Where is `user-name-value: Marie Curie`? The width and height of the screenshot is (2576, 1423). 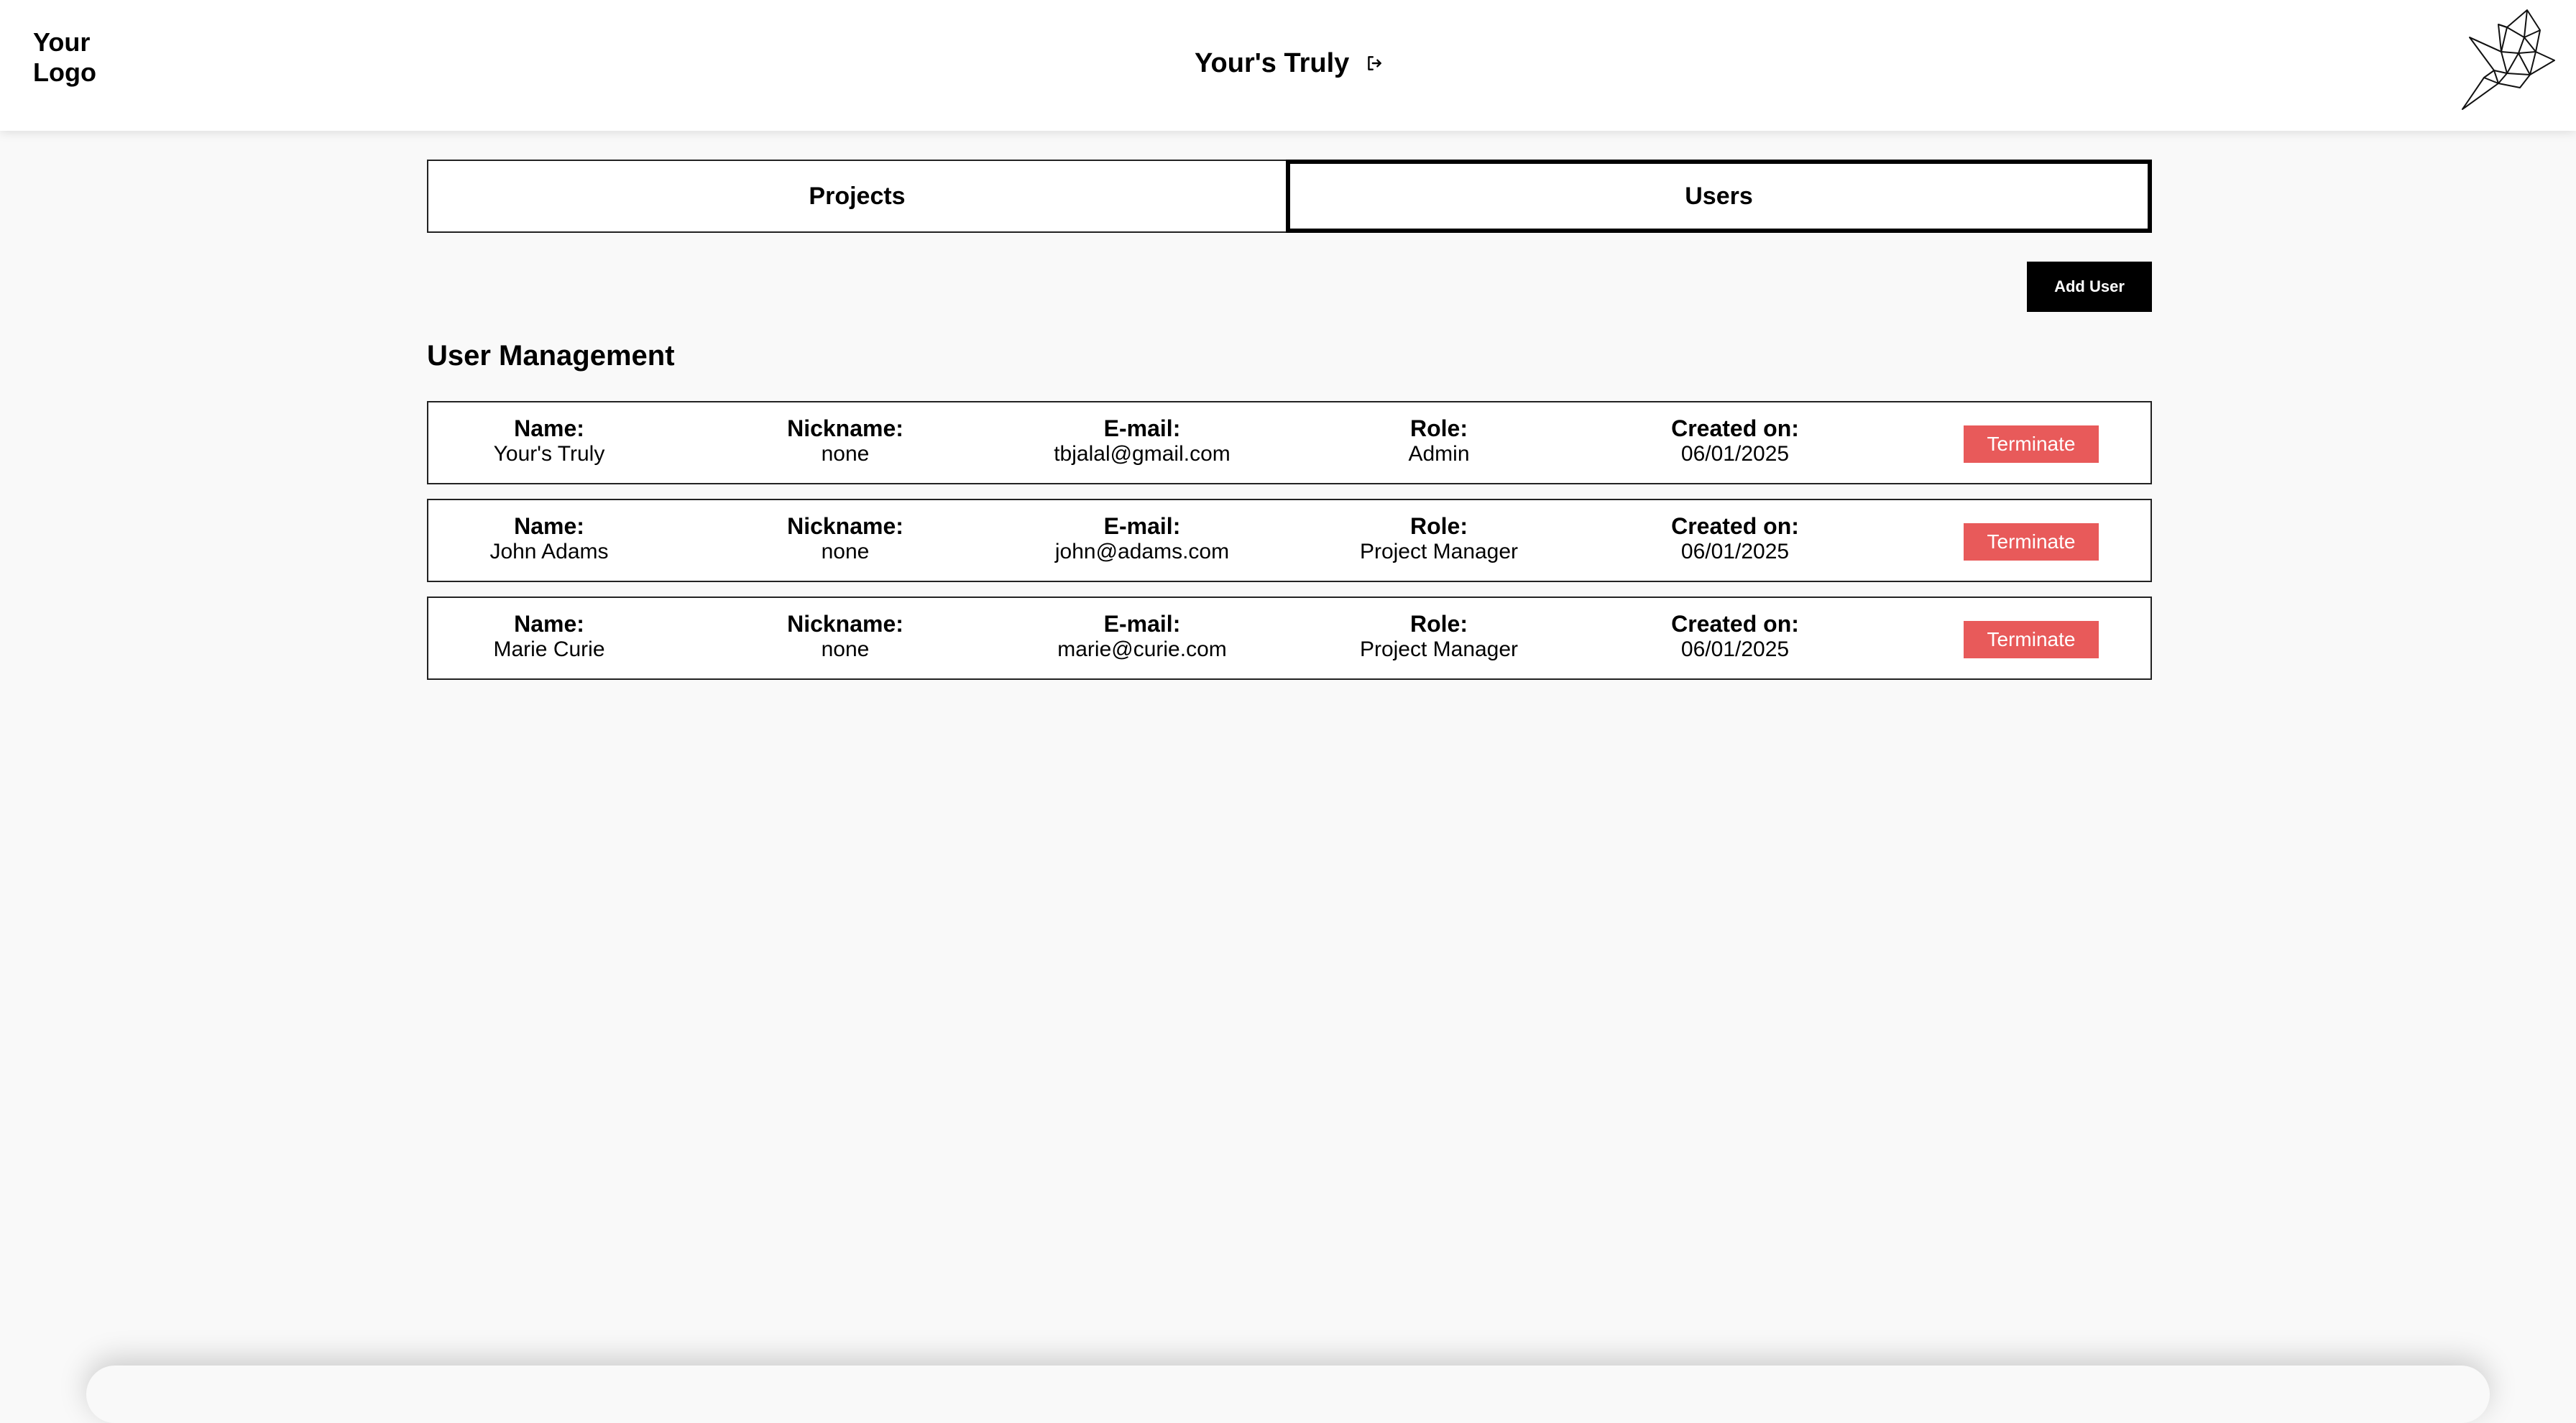
user-name-value: Marie Curie is located at coordinates (549, 649).